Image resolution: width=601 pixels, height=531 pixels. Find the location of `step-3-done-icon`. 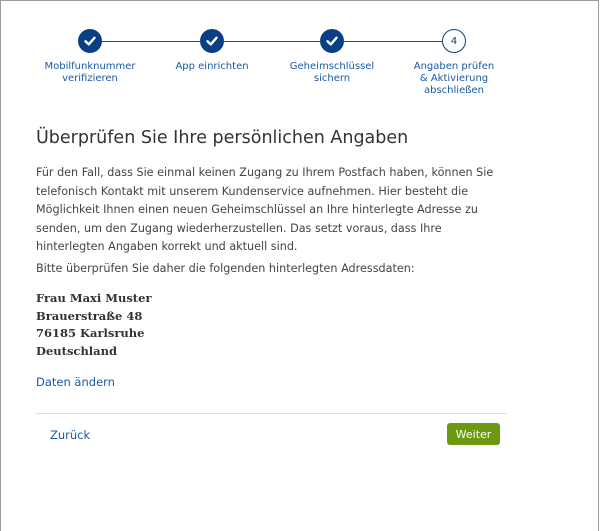

step-3-done-icon is located at coordinates (332, 41).